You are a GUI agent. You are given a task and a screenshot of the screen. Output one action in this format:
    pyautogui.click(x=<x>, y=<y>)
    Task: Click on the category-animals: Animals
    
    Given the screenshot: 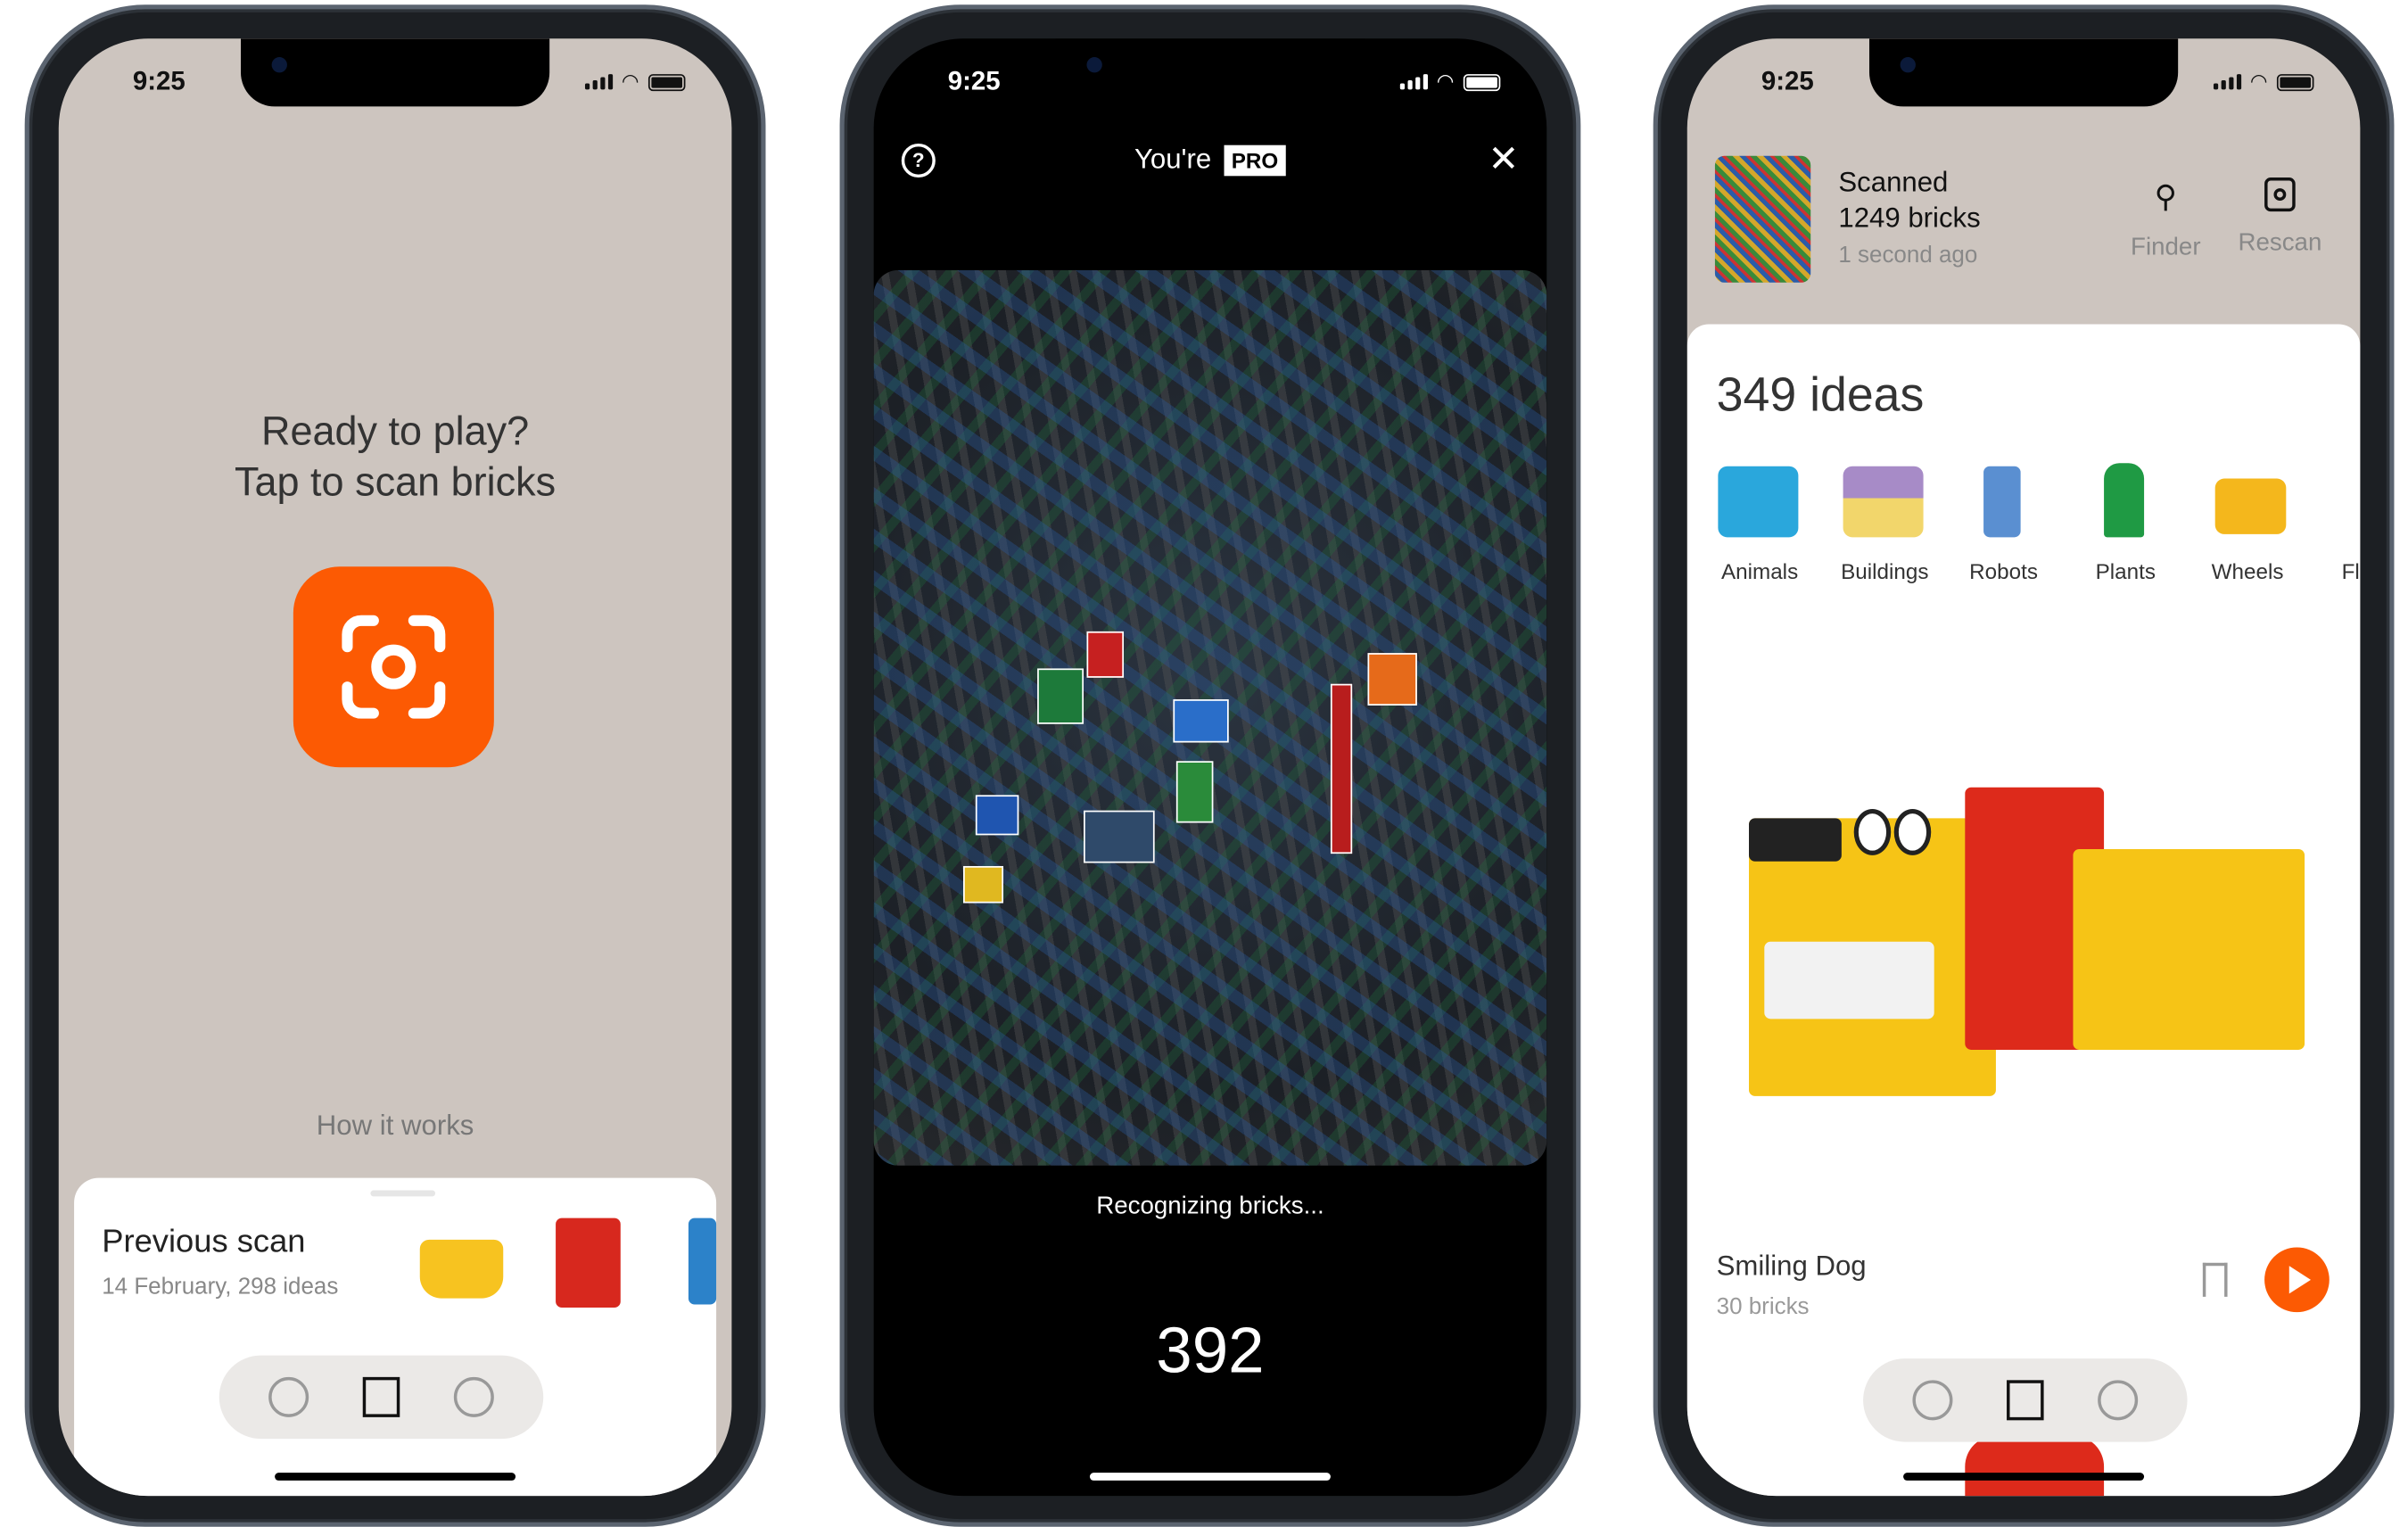 What is the action you would take?
    pyautogui.click(x=1760, y=571)
    